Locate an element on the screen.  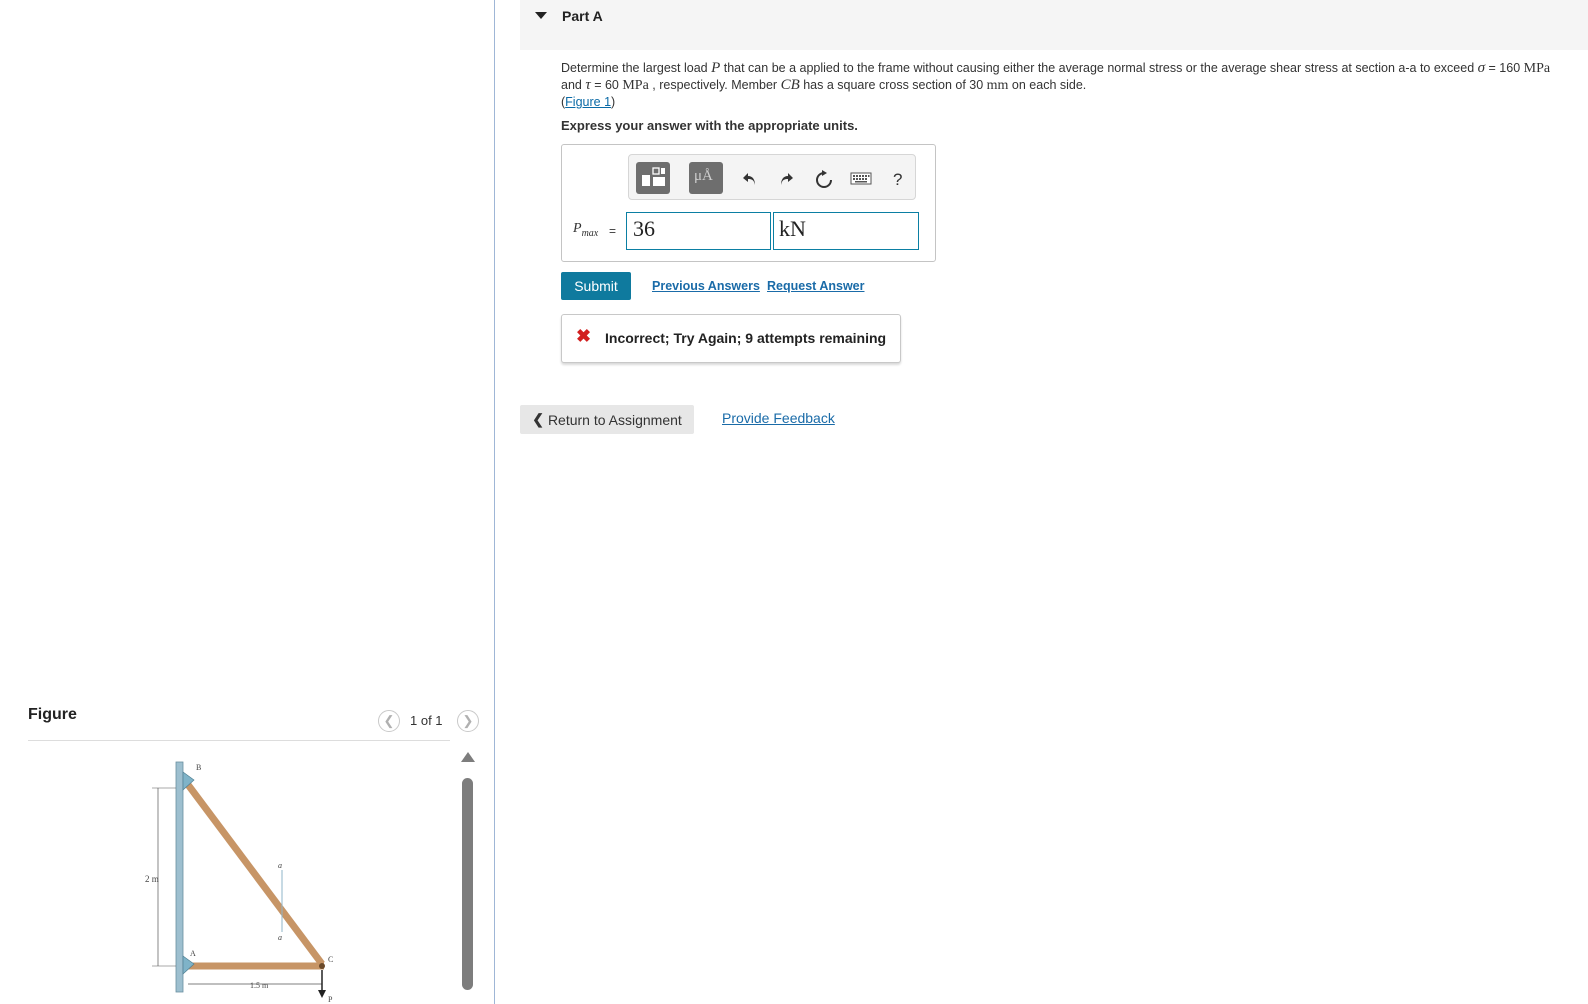
load-arrow-head-icon is located at coordinates (322, 994).